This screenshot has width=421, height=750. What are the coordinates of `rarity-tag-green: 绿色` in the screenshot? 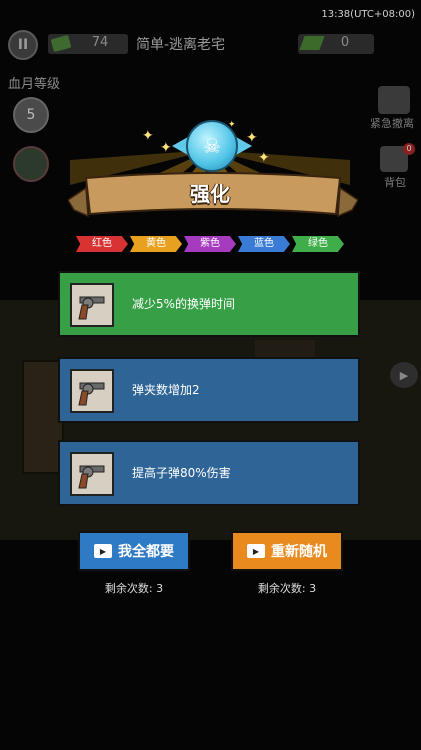 It's located at (318, 244).